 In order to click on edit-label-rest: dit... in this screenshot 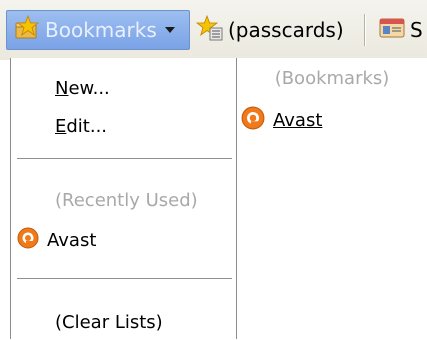, I will do `click(87, 126)`.